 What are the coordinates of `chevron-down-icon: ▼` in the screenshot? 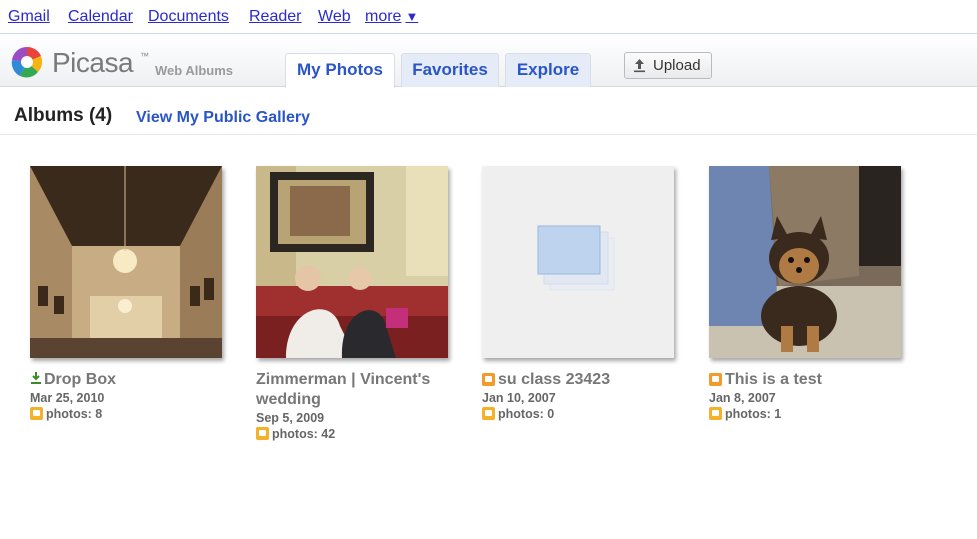 It's located at (412, 16).